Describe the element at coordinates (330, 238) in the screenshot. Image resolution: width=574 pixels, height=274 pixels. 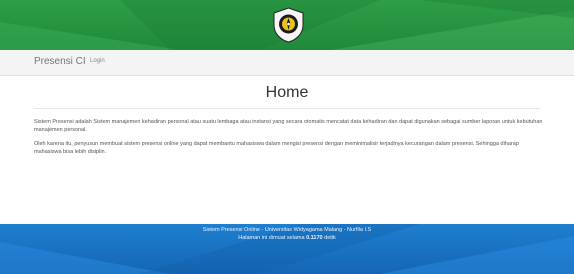
I see `render-time-suffix: detik` at that location.